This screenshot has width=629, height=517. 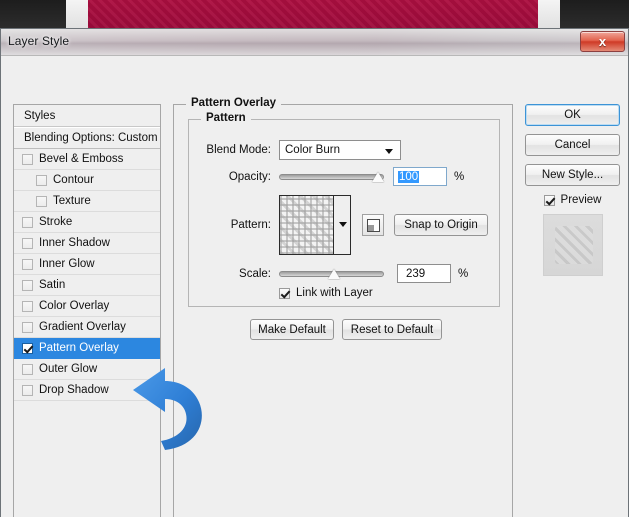 What do you see at coordinates (334, 293) in the screenshot?
I see `link-with-layer-label: Link with Layer` at bounding box center [334, 293].